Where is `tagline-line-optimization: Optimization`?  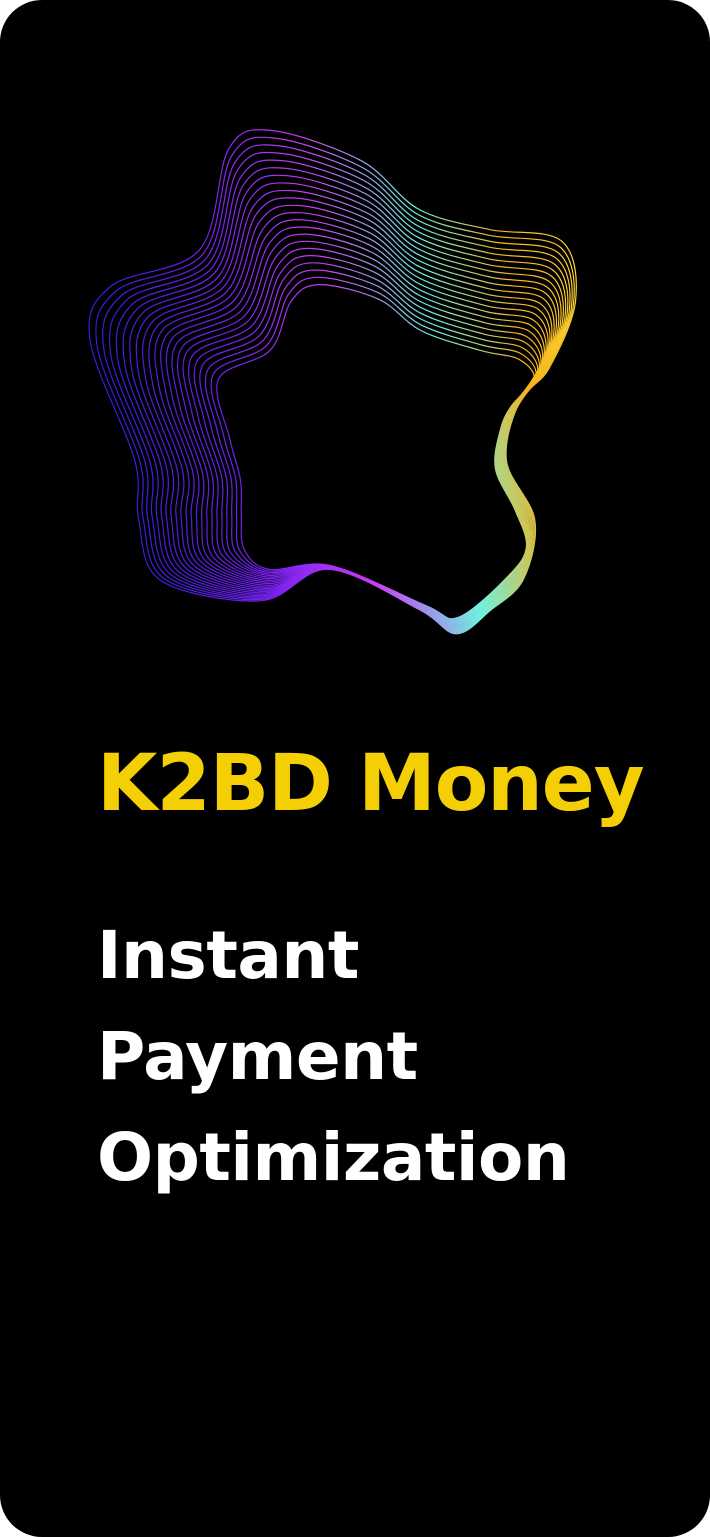
tagline-line-optimization: Optimization is located at coordinates (333, 1157).